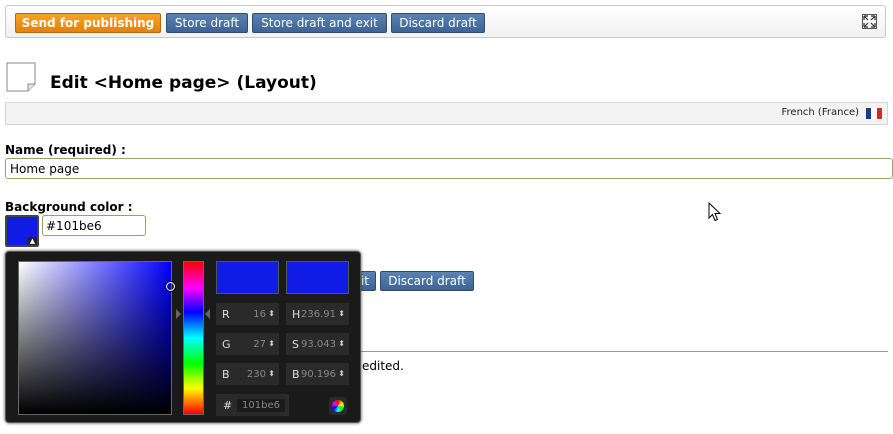 The width and height of the screenshot is (893, 434). Describe the element at coordinates (96, 338) in the screenshot. I see `saturation-brightness-area` at that location.